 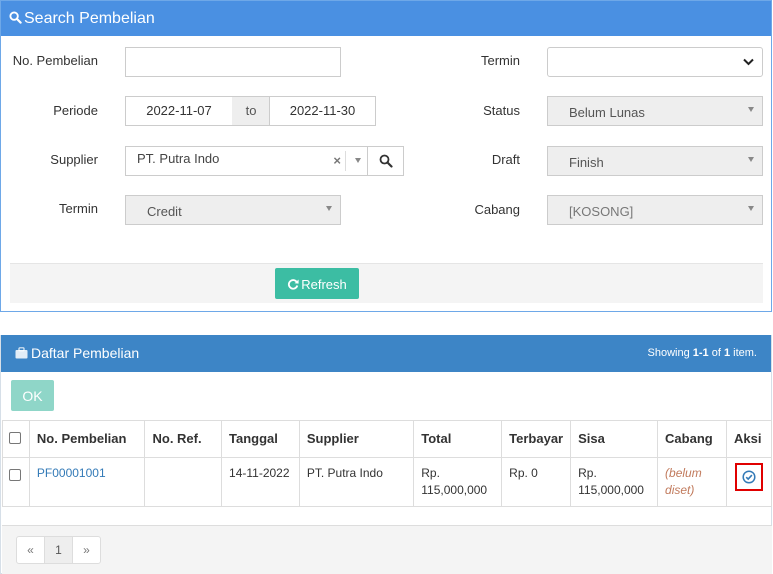 What do you see at coordinates (749, 439) in the screenshot?
I see `column-header: Aksi` at bounding box center [749, 439].